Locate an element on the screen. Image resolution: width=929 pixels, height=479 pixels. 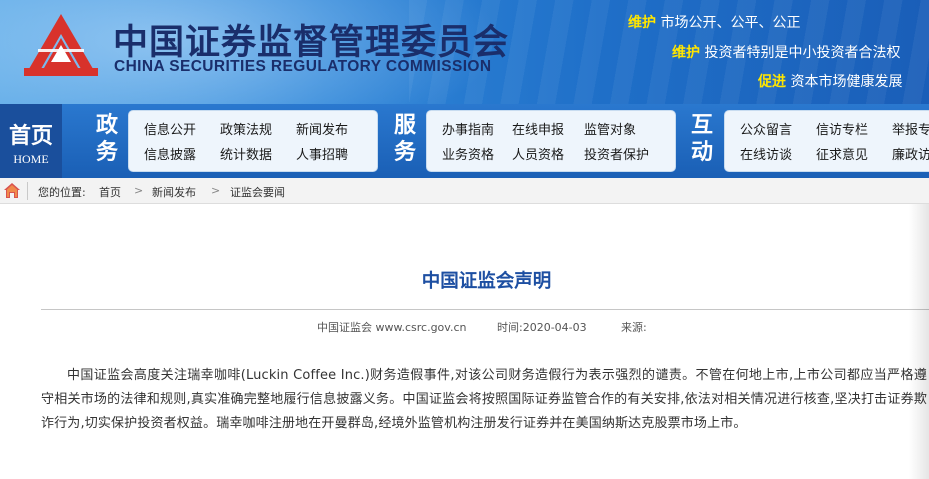
article-origin: 来源: is located at coordinates (634, 327).